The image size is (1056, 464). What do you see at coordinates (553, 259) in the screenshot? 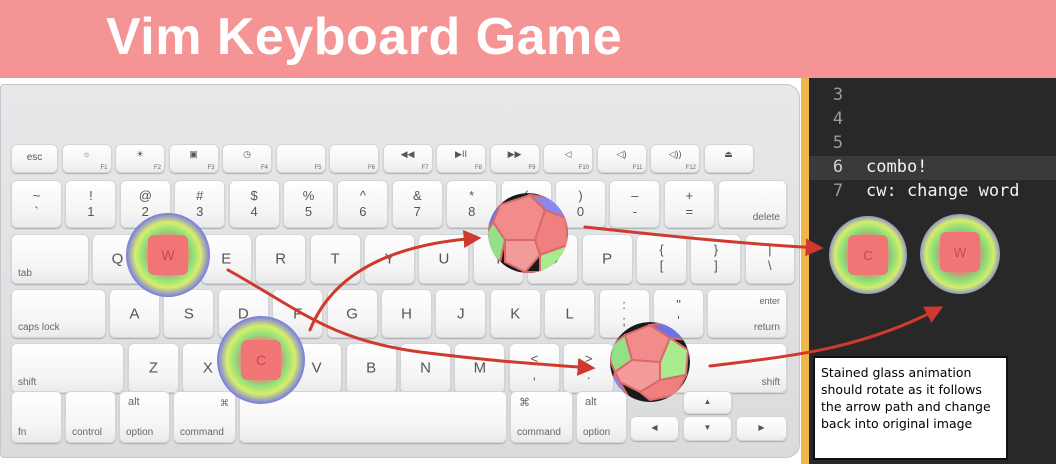
I see `key-o: O` at bounding box center [553, 259].